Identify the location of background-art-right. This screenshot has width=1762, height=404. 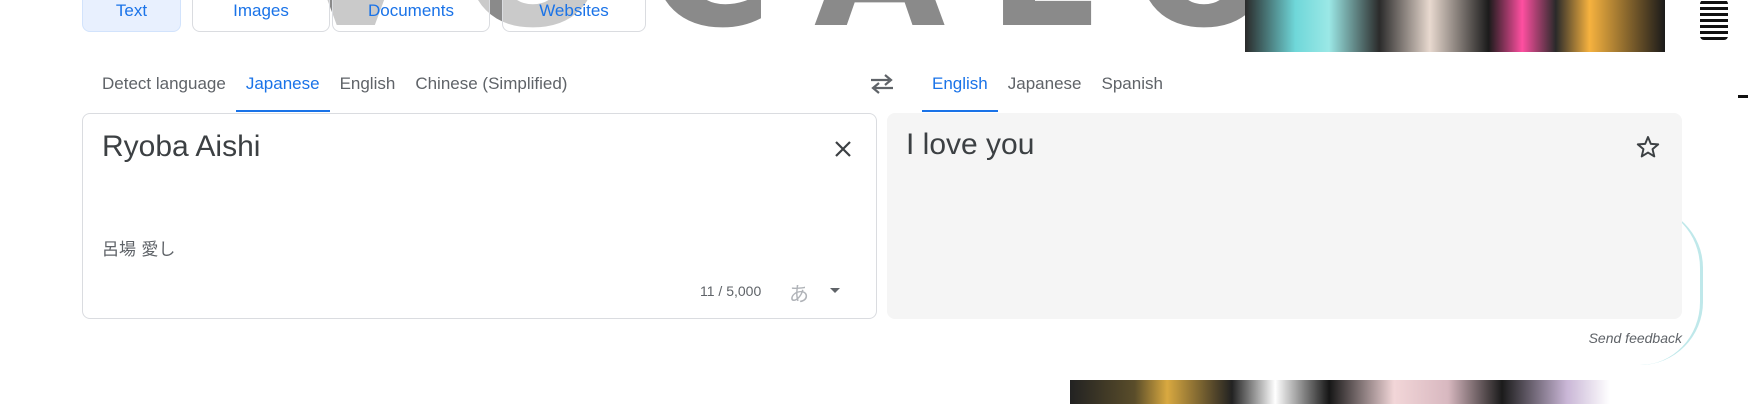
(1714, 20).